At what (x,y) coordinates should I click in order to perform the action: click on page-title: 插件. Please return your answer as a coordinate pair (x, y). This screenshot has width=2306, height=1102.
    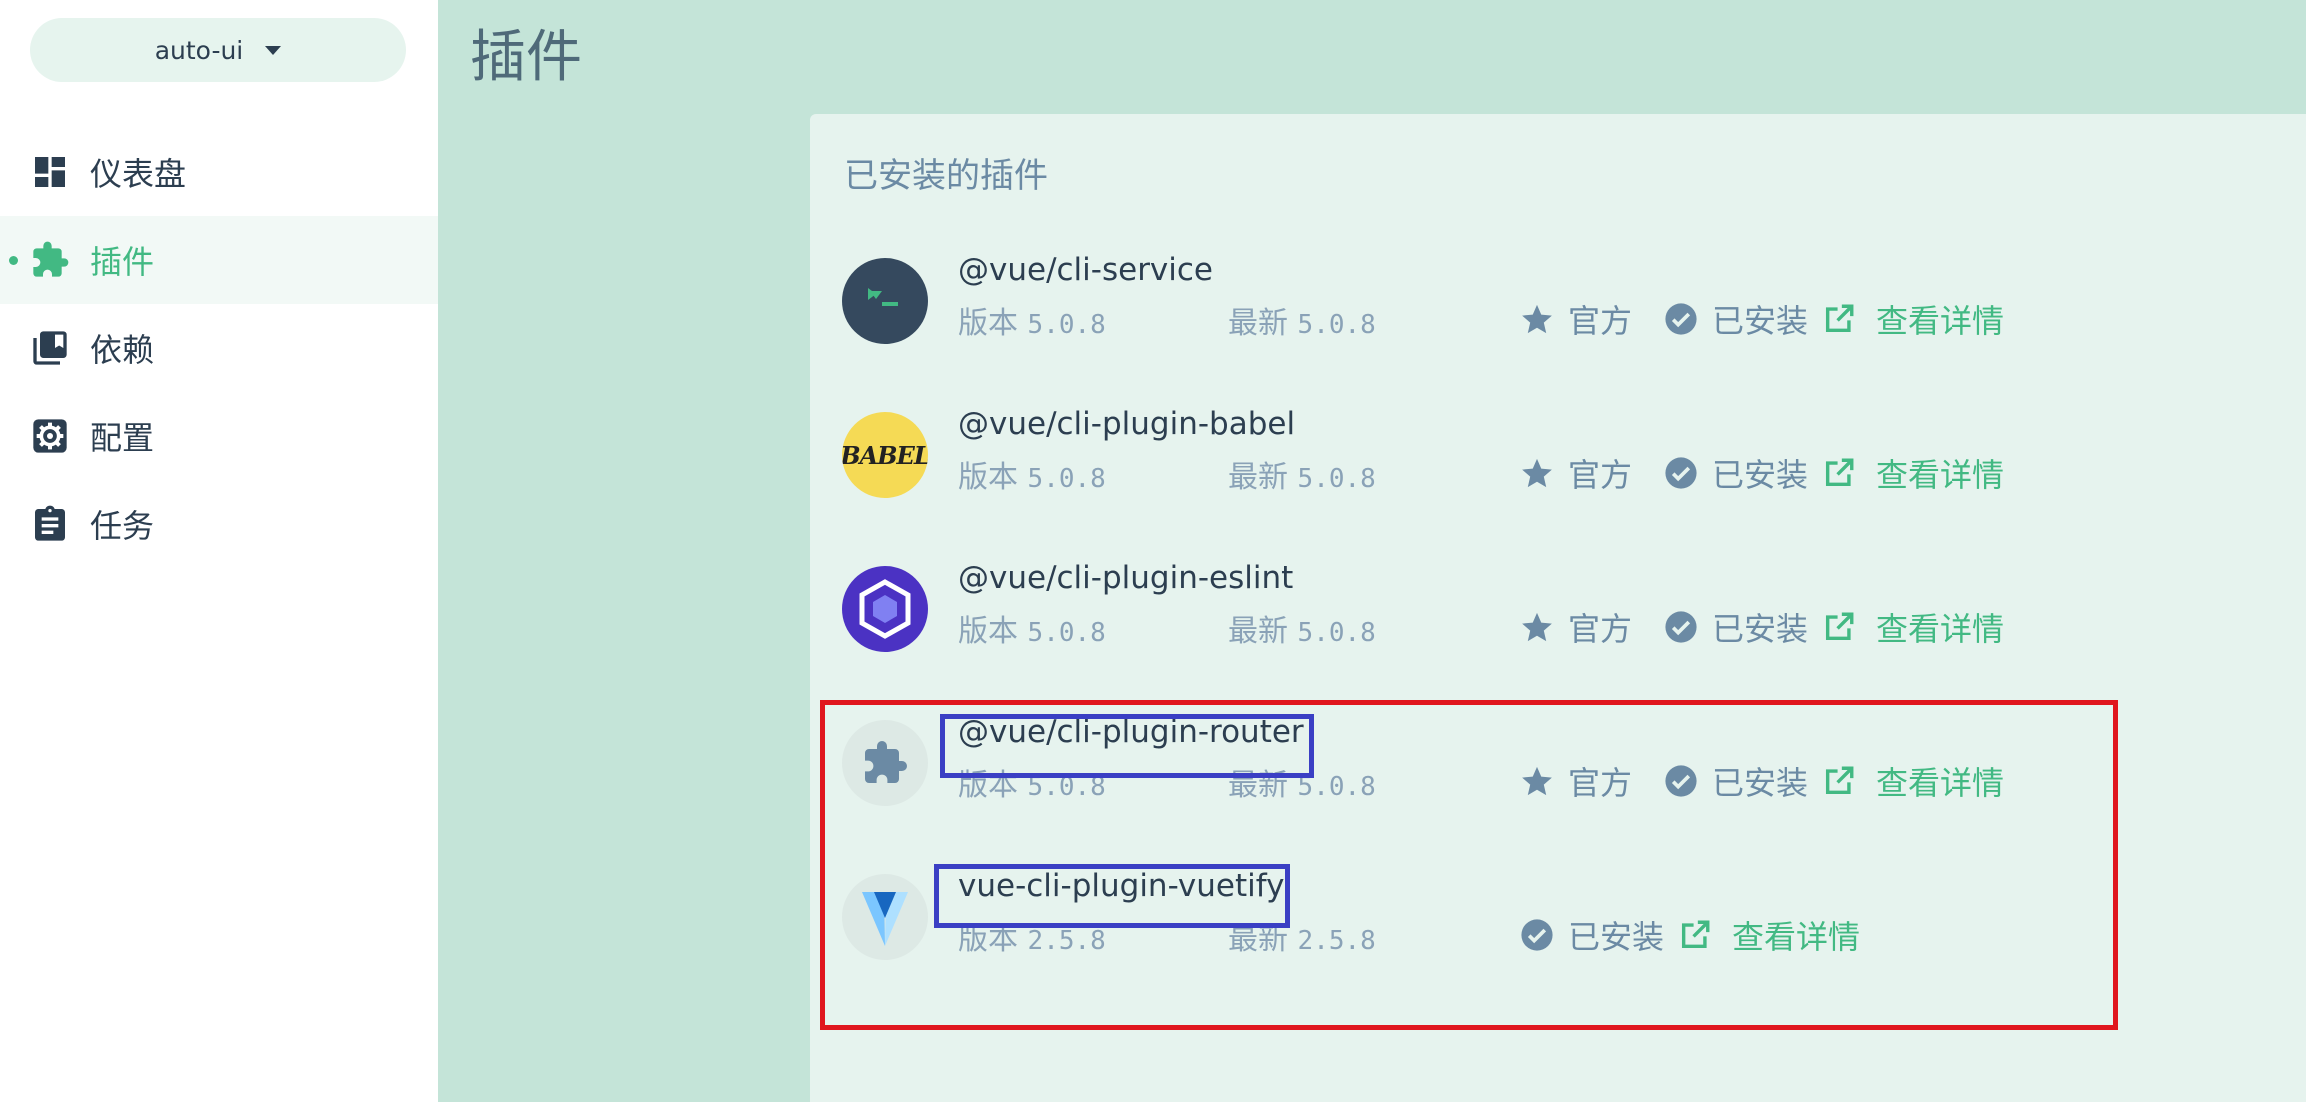
    Looking at the image, I should click on (526, 57).